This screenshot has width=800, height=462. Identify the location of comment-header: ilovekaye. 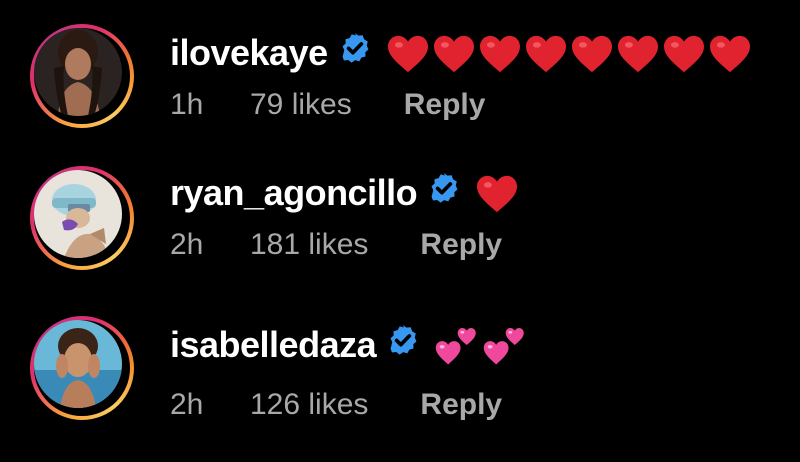
(462, 54).